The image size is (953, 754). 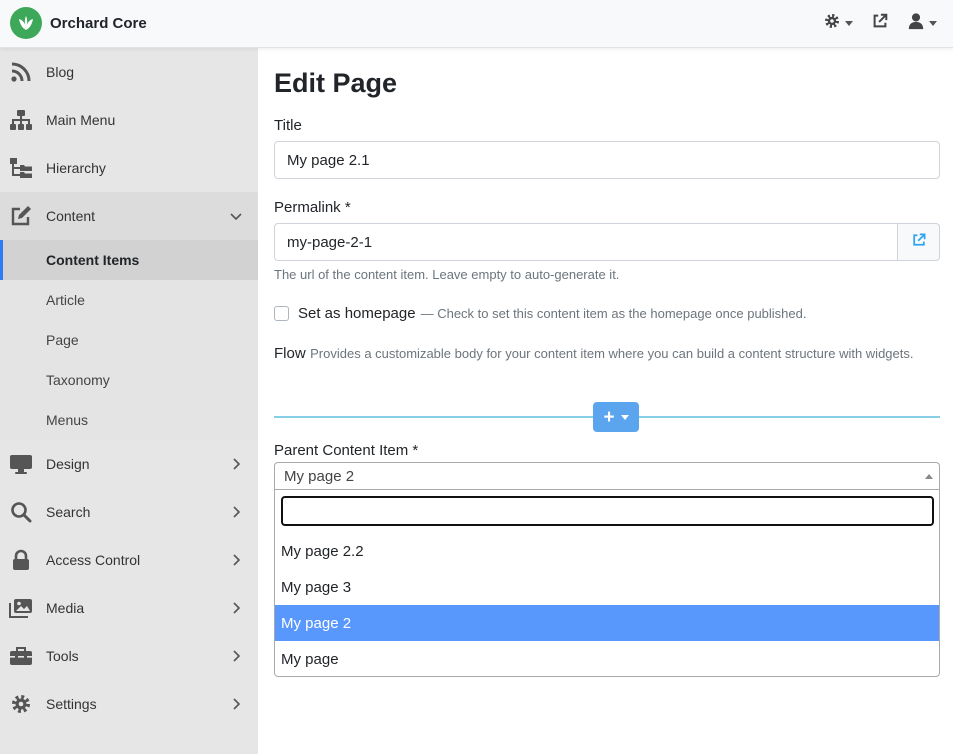 What do you see at coordinates (607, 659) in the screenshot?
I see `dropdown-option: My page` at bounding box center [607, 659].